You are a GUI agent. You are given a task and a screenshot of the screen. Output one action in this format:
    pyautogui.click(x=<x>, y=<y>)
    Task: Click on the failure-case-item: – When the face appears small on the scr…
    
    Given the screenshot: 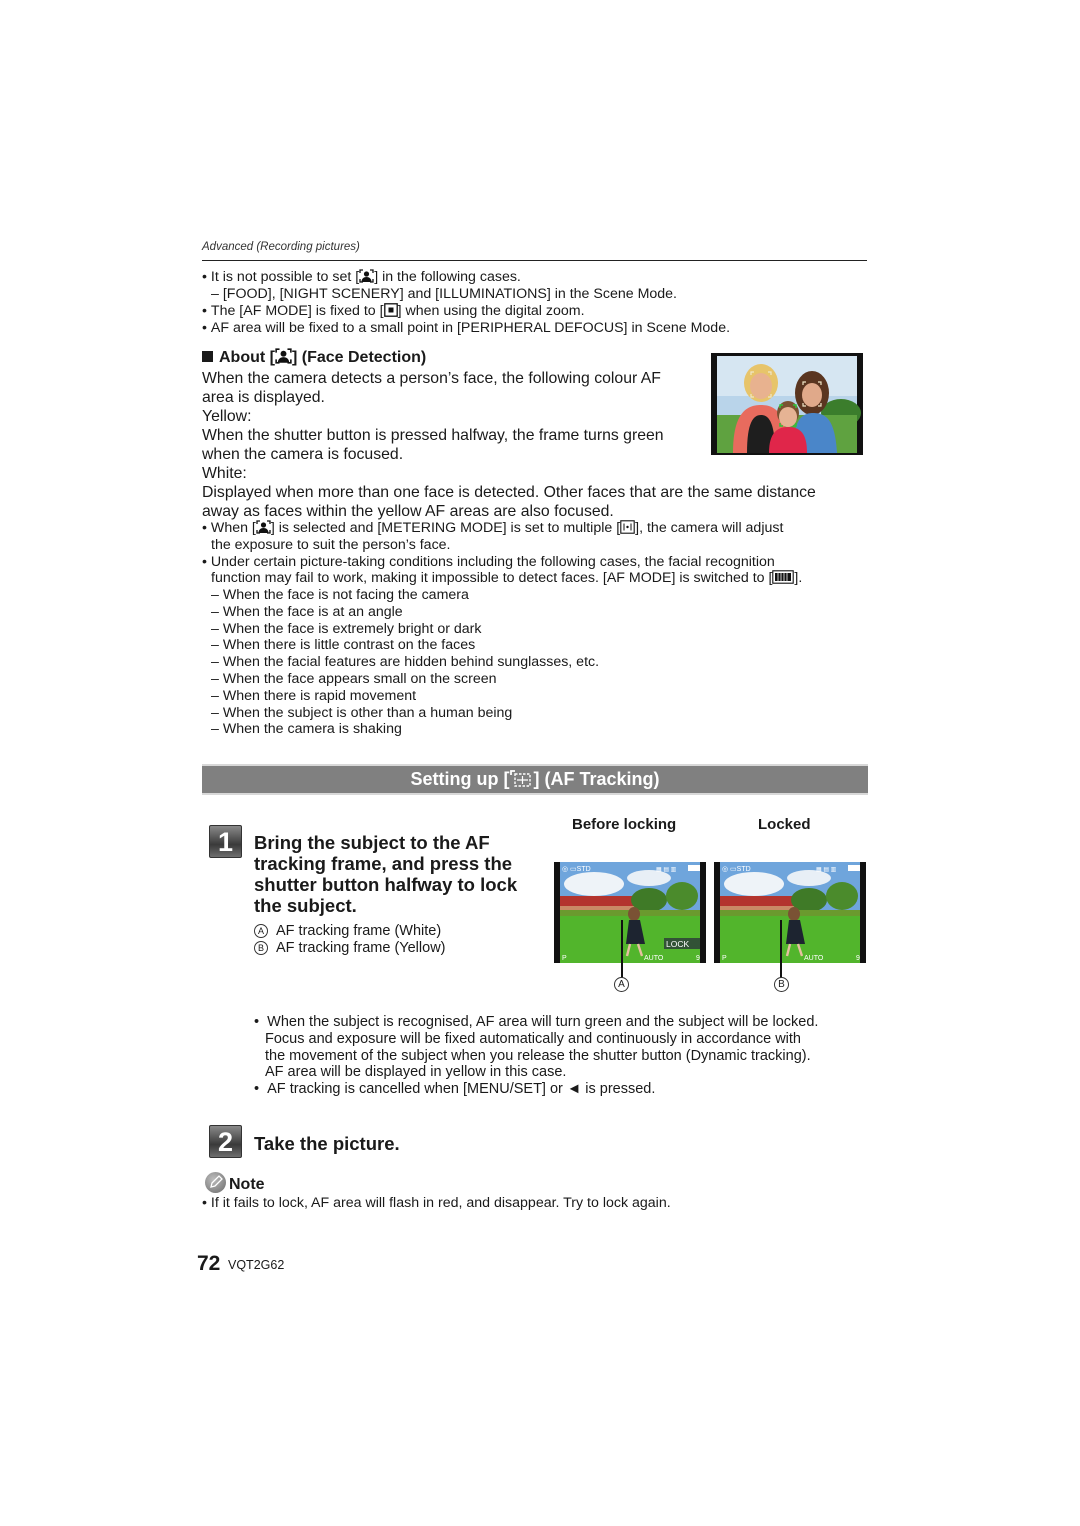 What is the action you would take?
    pyautogui.click(x=354, y=679)
    